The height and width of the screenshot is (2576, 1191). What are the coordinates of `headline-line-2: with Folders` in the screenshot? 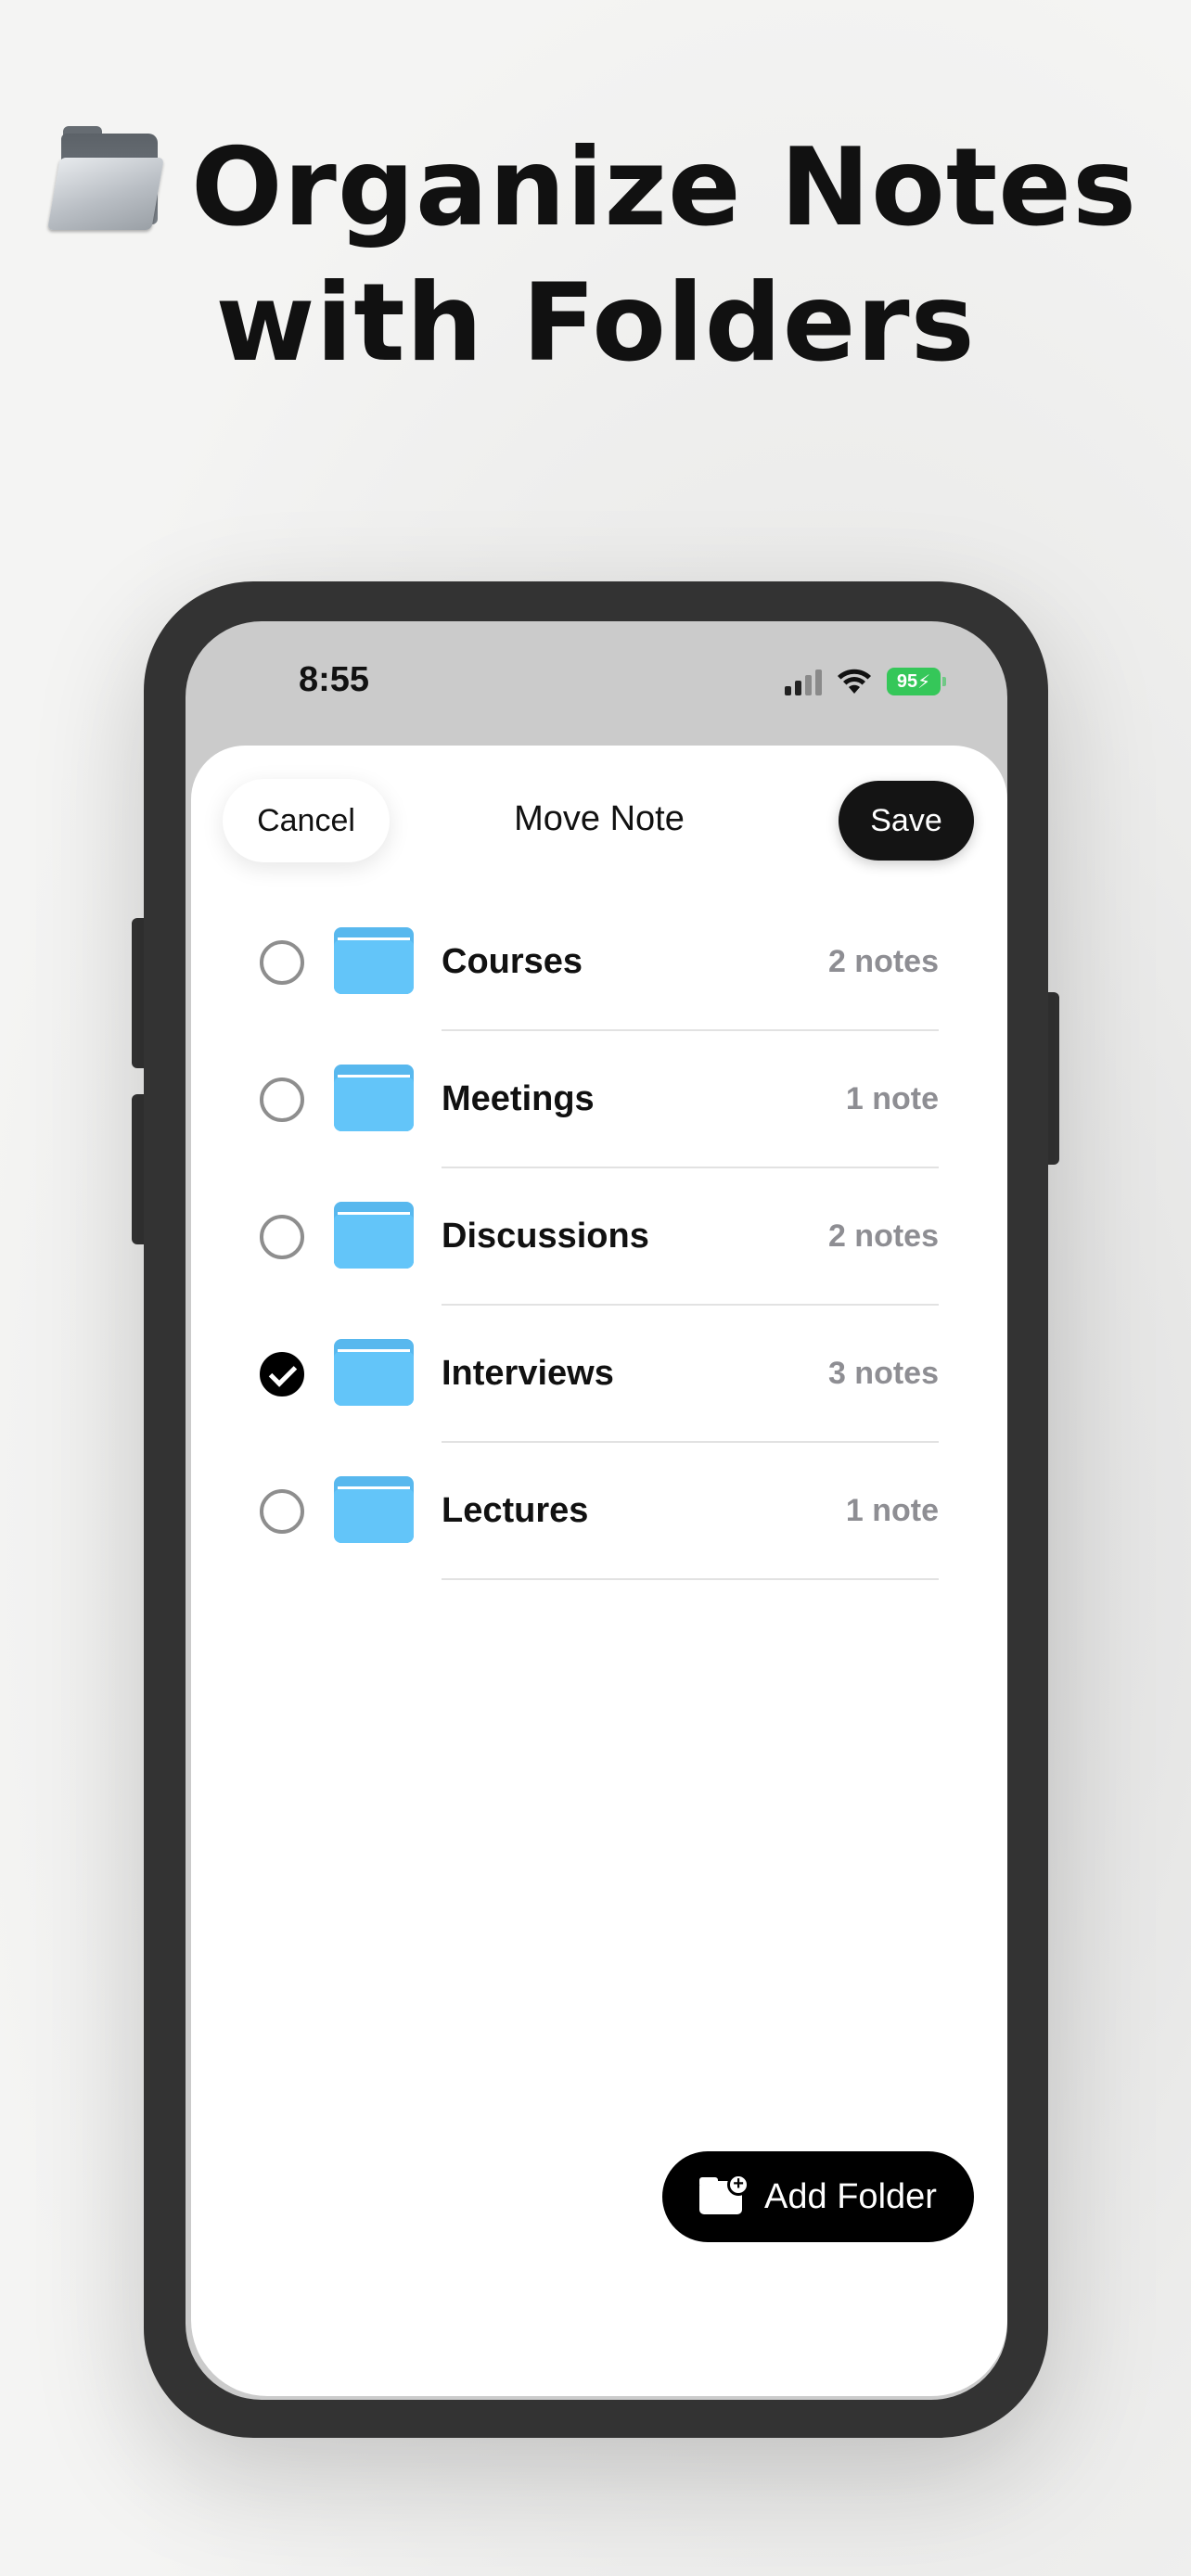 It's located at (595, 323).